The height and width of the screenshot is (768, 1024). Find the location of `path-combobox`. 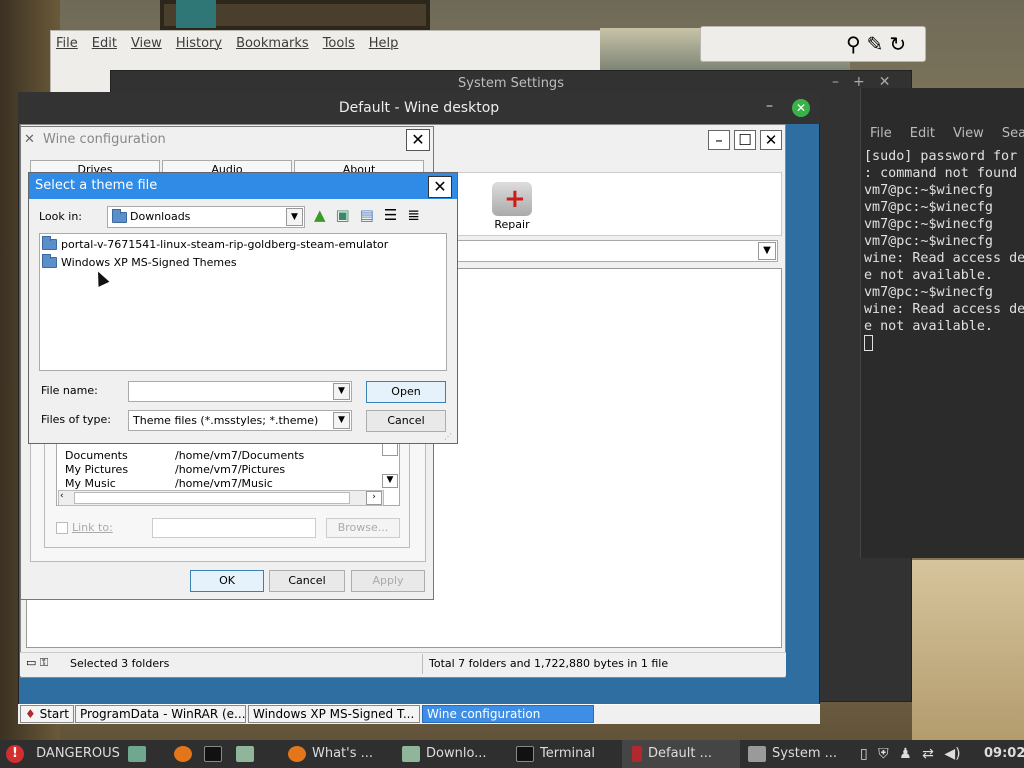

path-combobox is located at coordinates (599, 251).